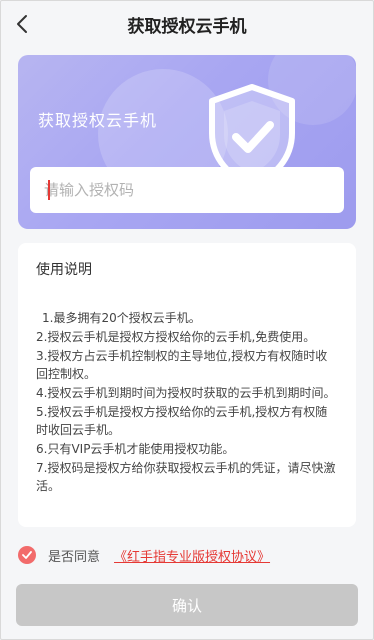 The width and height of the screenshot is (374, 640). I want to click on page-title: 获取授权云手机, so click(187, 26).